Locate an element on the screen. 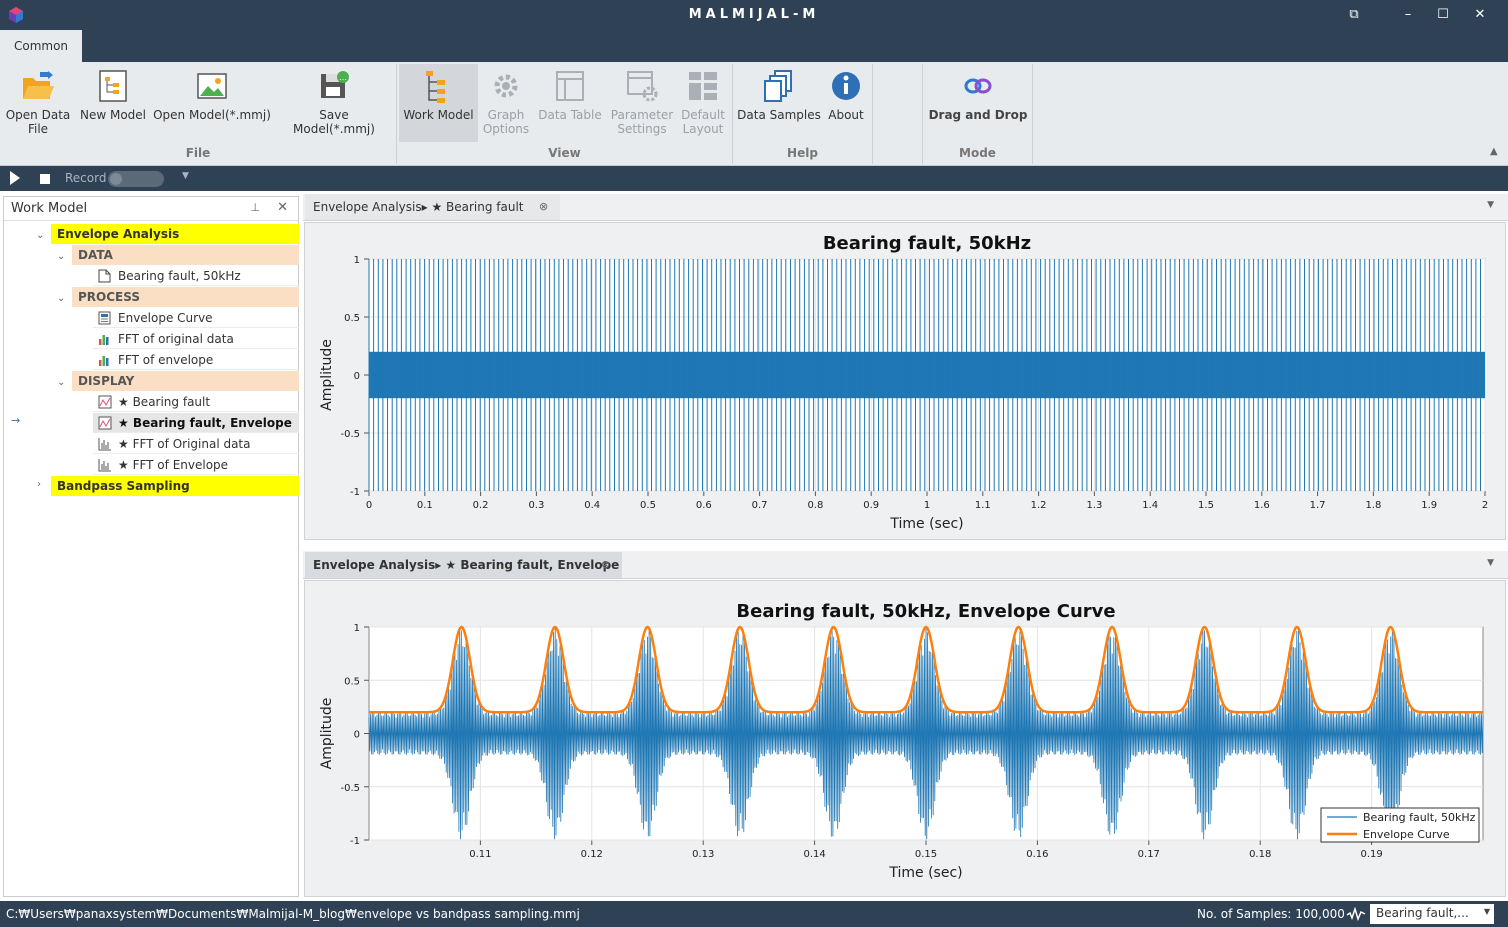 The width and height of the screenshot is (1508, 927). tree-root-bandpass-sampling: Bandpass Sampling is located at coordinates (175, 486).